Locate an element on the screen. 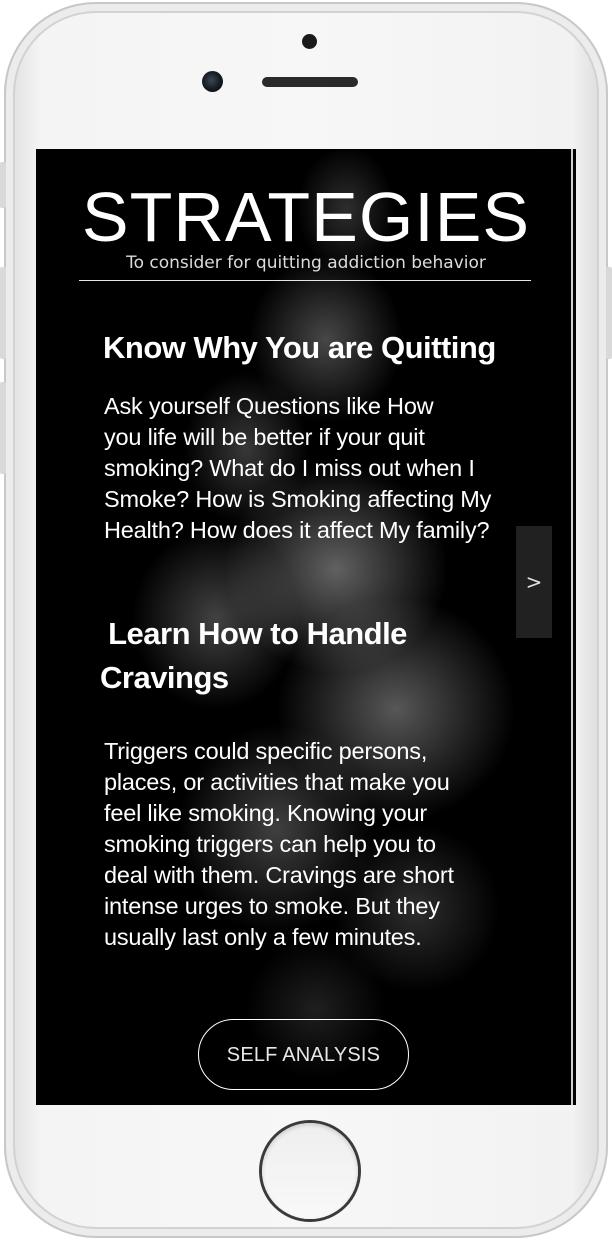  body-line: intense urges to smoke. But they is located at coordinates (272, 906).